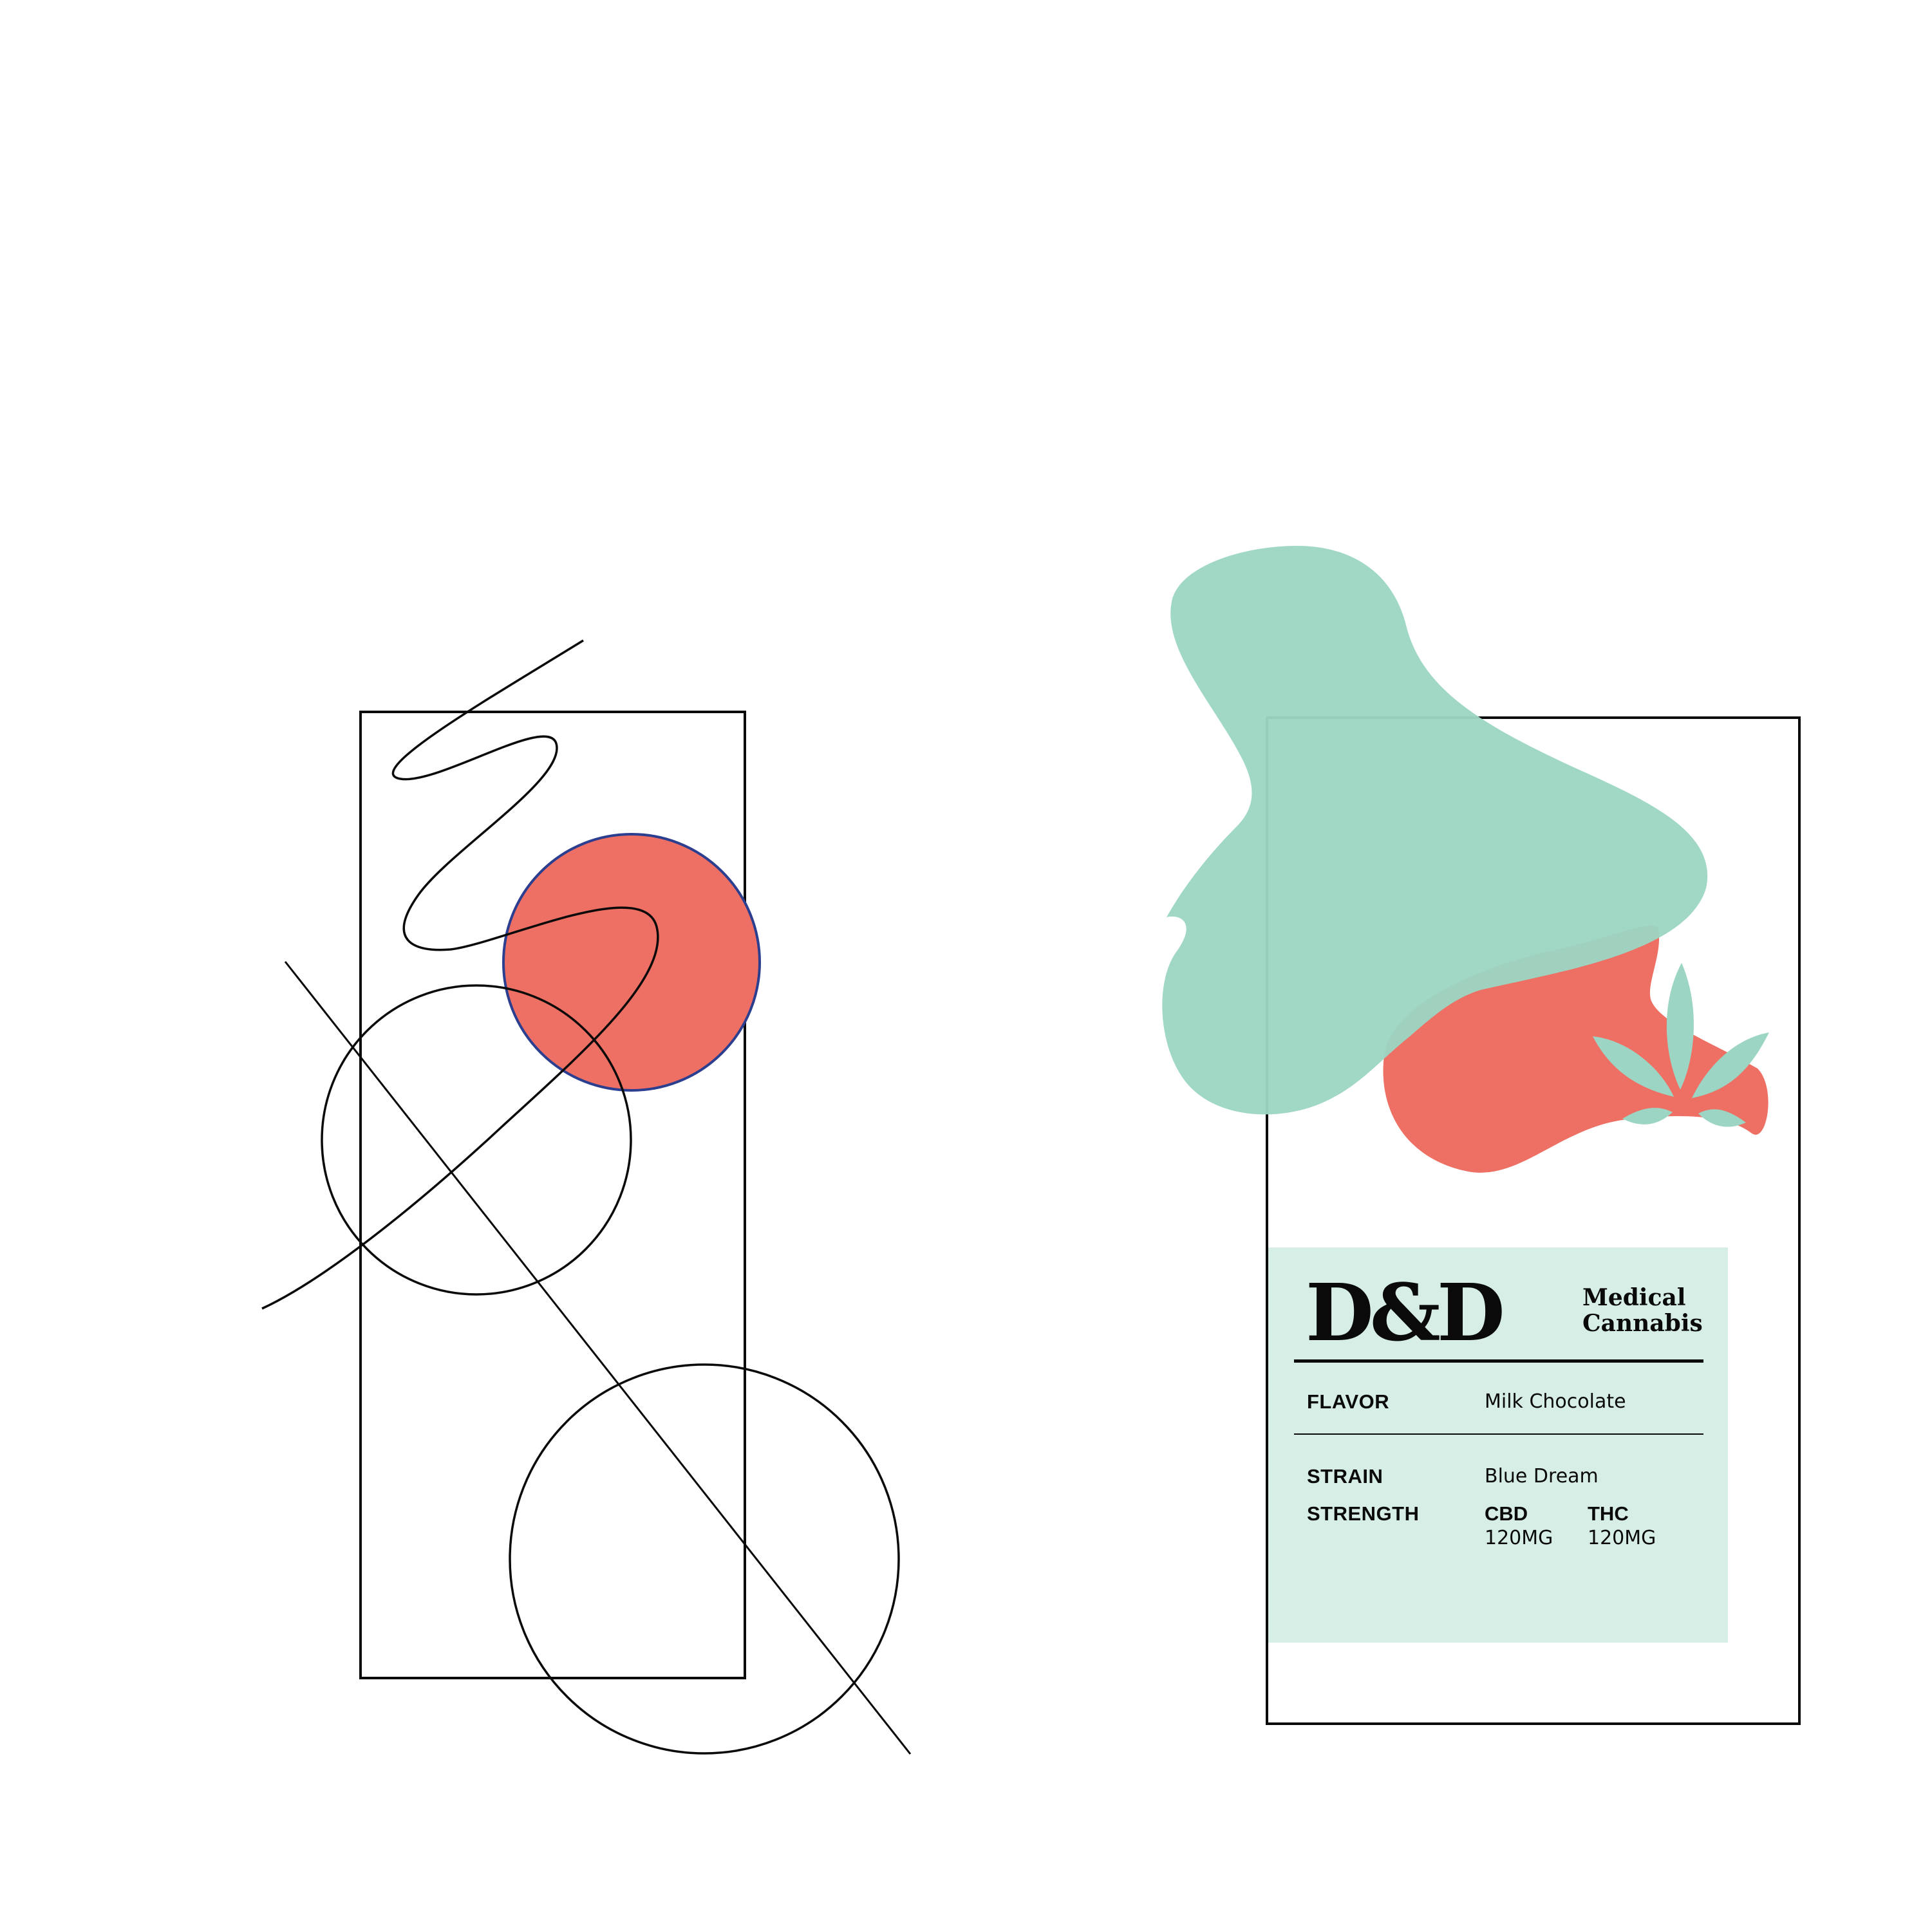 This screenshot has height=1931, width=1932. What do you see at coordinates (1622, 1538) in the screenshot?
I see `thc-value: 120MG` at bounding box center [1622, 1538].